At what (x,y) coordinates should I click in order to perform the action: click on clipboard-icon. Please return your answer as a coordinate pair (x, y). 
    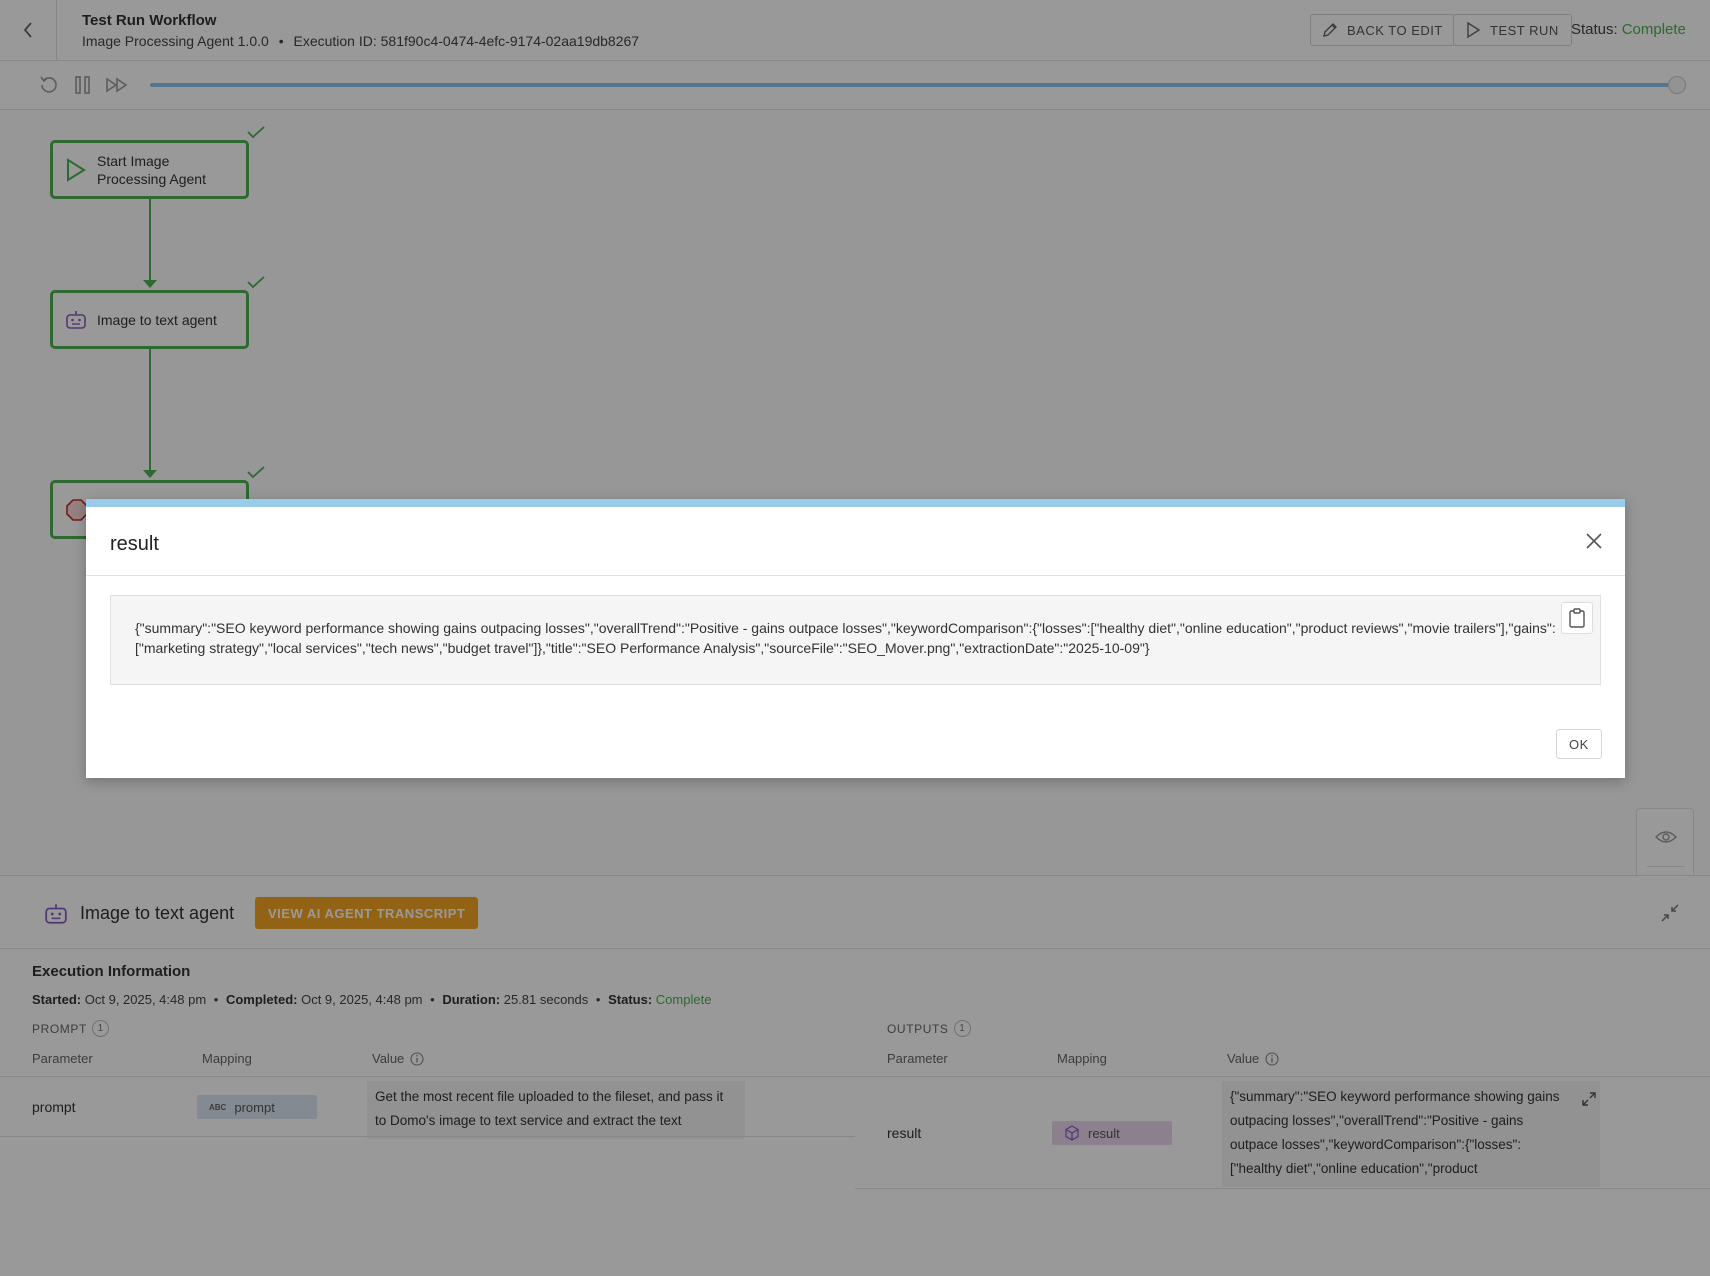
    Looking at the image, I should click on (1577, 618).